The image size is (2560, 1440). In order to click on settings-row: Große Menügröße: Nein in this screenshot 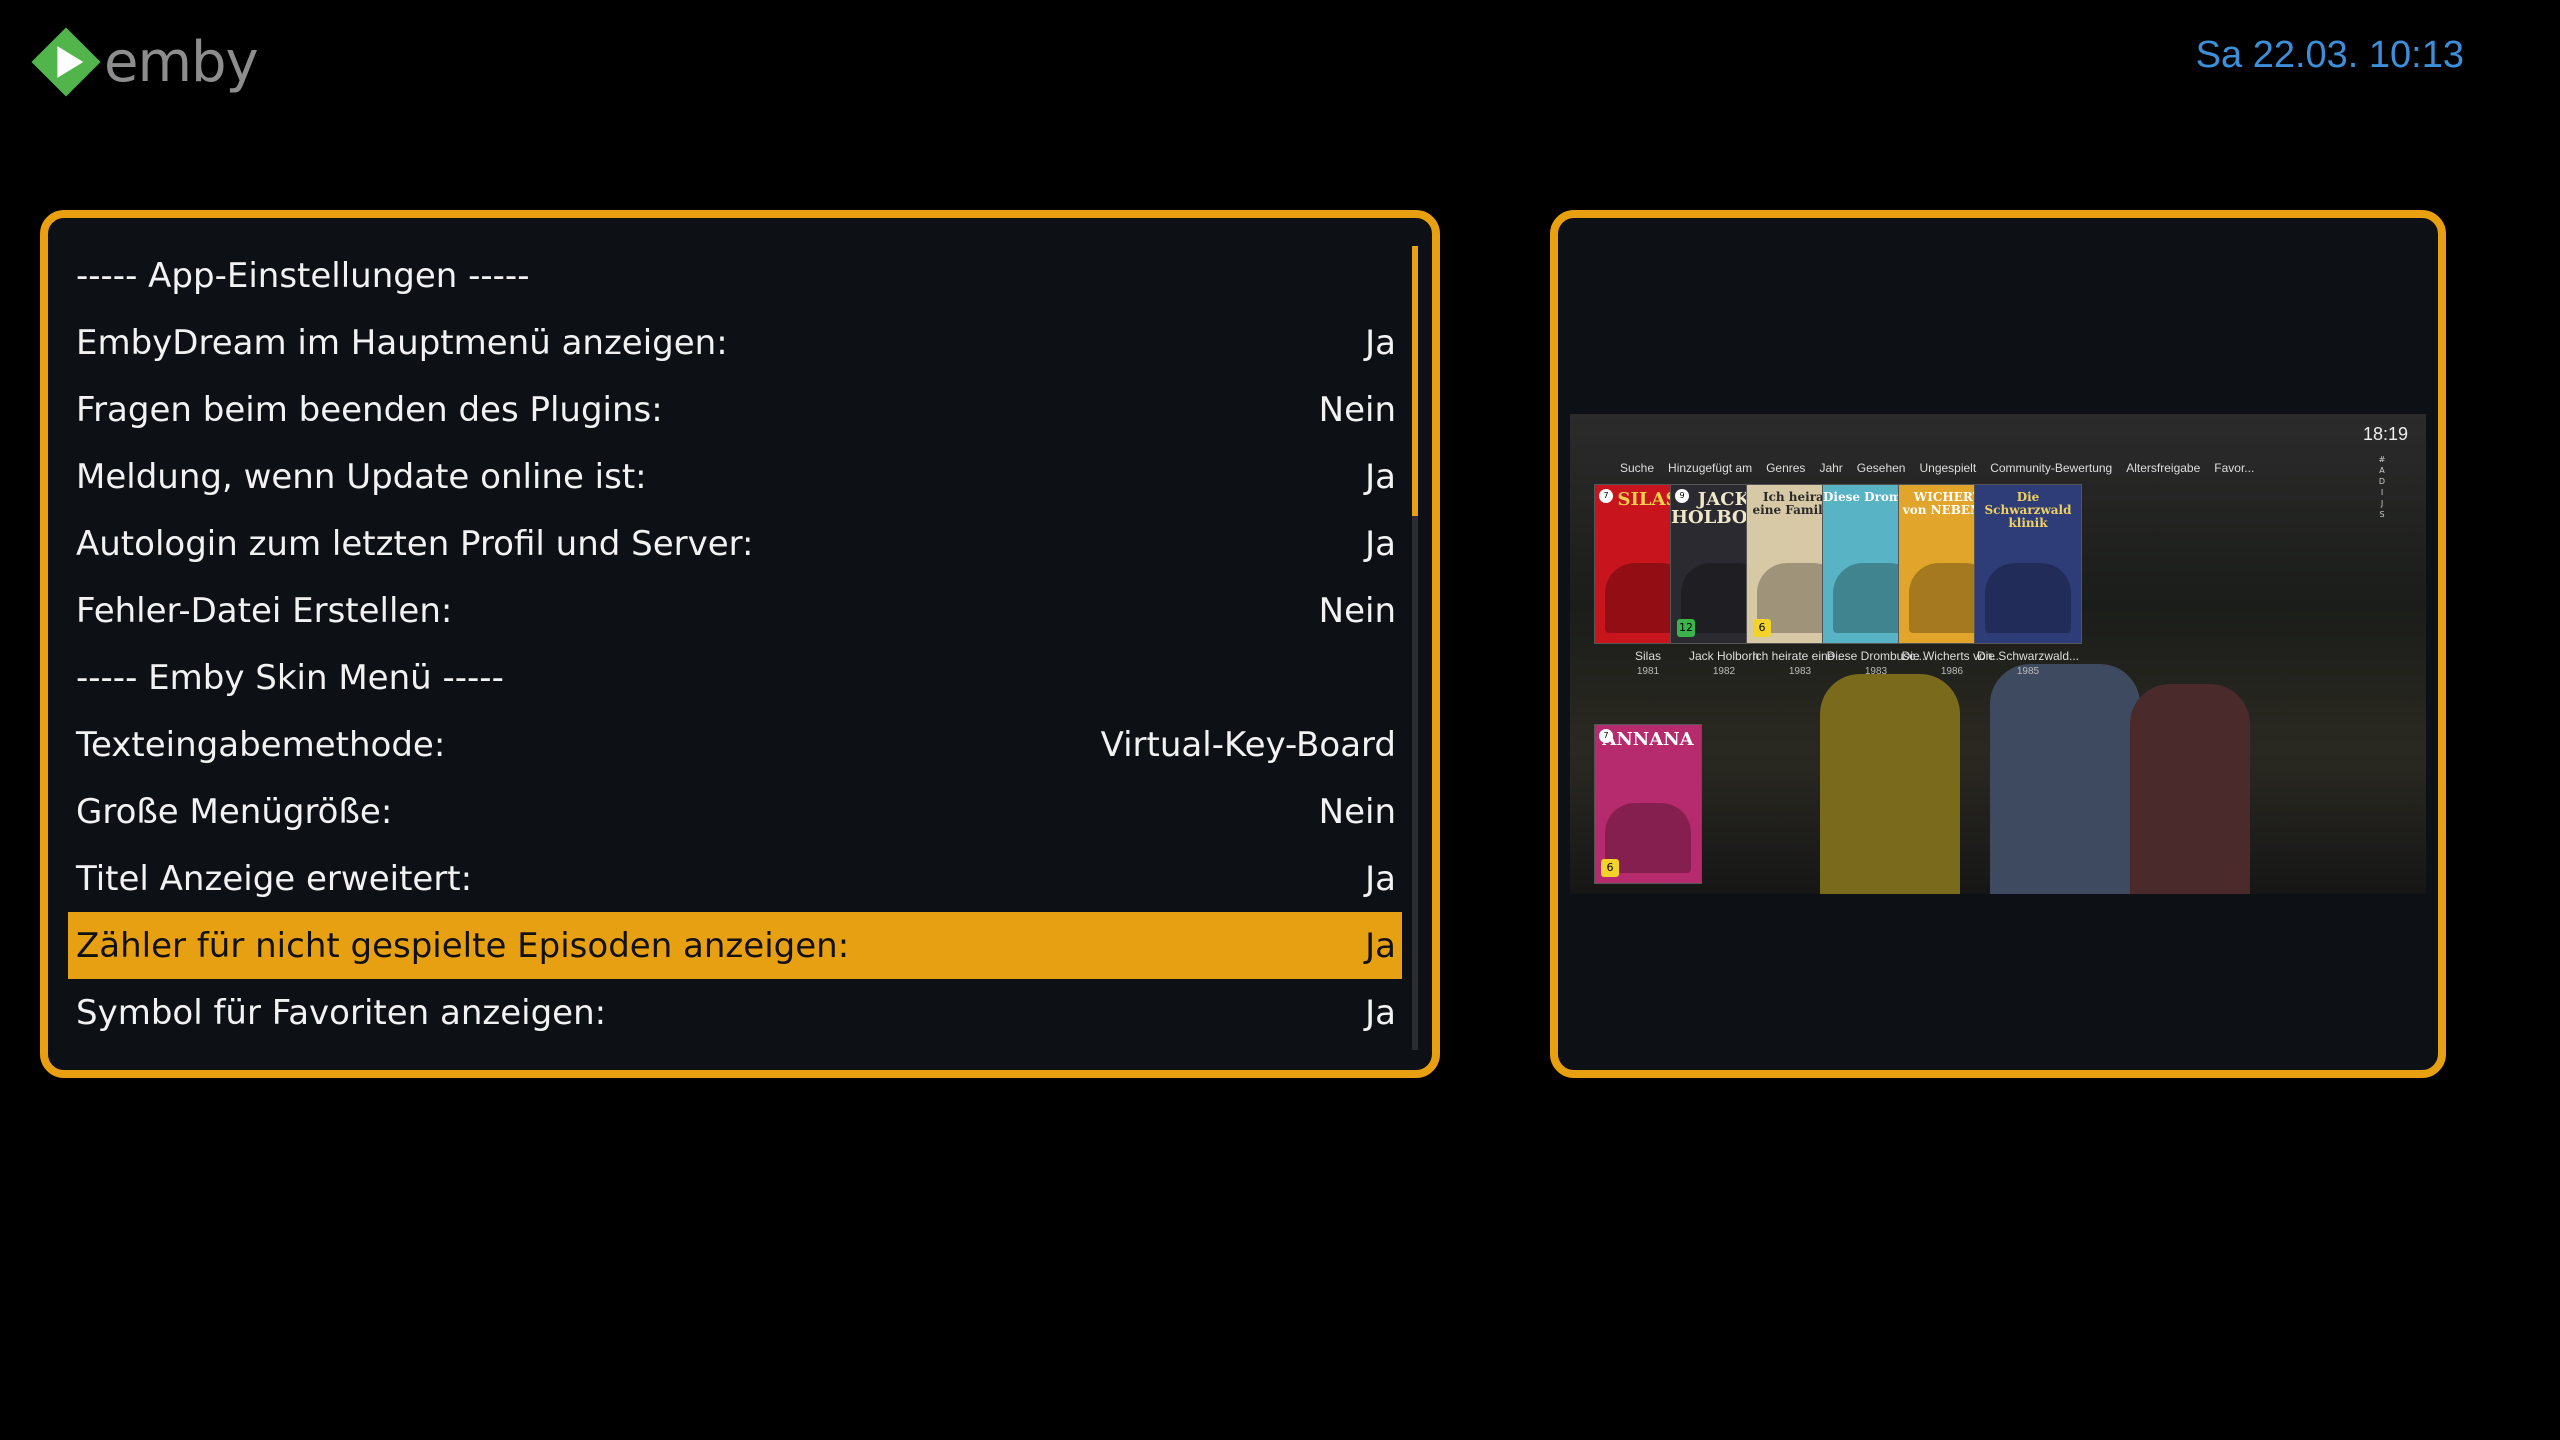, I will do `click(735, 811)`.